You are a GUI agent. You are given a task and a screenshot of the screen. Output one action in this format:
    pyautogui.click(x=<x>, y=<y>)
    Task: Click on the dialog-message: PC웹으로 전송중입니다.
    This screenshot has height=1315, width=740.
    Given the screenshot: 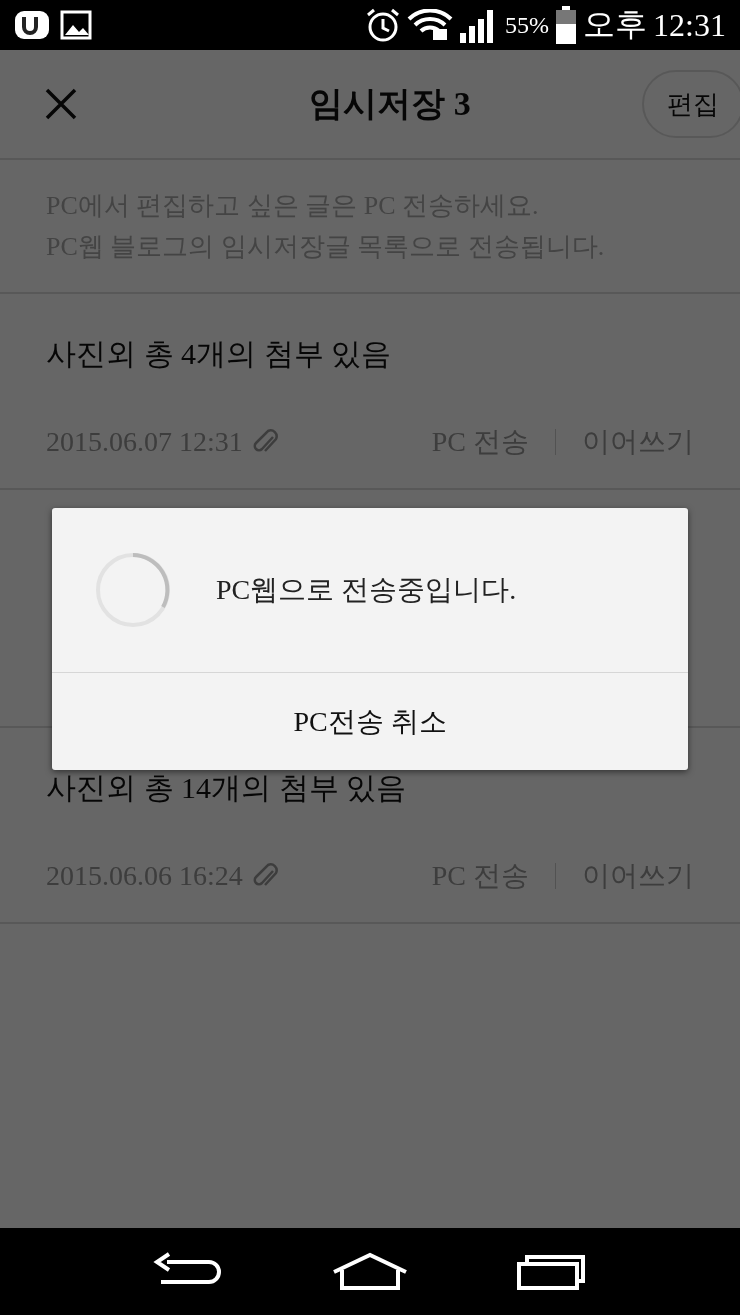 What is the action you would take?
    pyautogui.click(x=366, y=590)
    